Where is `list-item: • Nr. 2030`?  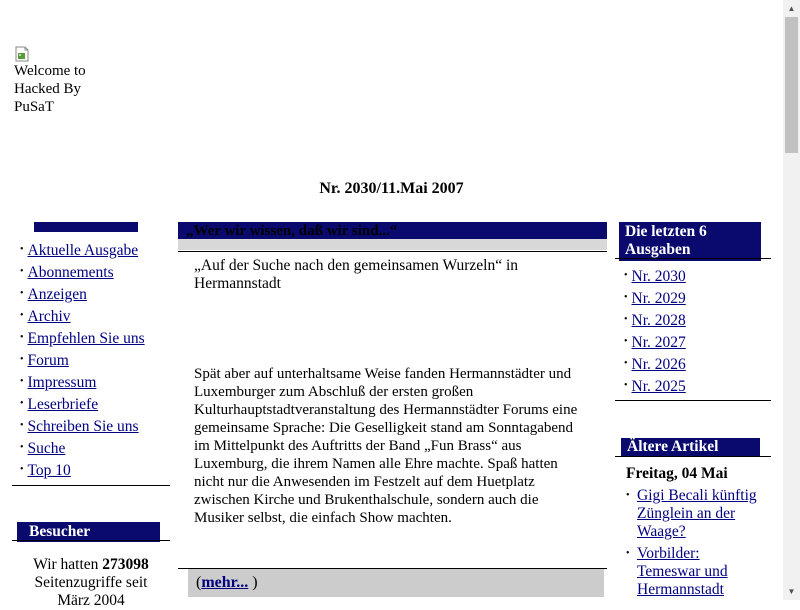
list-item: • Nr. 2030 is located at coordinates (655, 277).